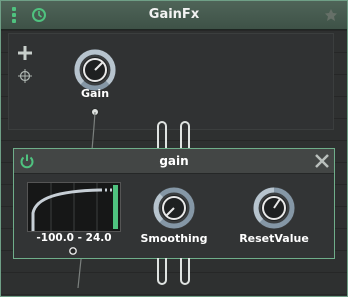 This screenshot has width=348, height=297. What do you see at coordinates (25, 76) in the screenshot?
I see `crosshair-icon` at bounding box center [25, 76].